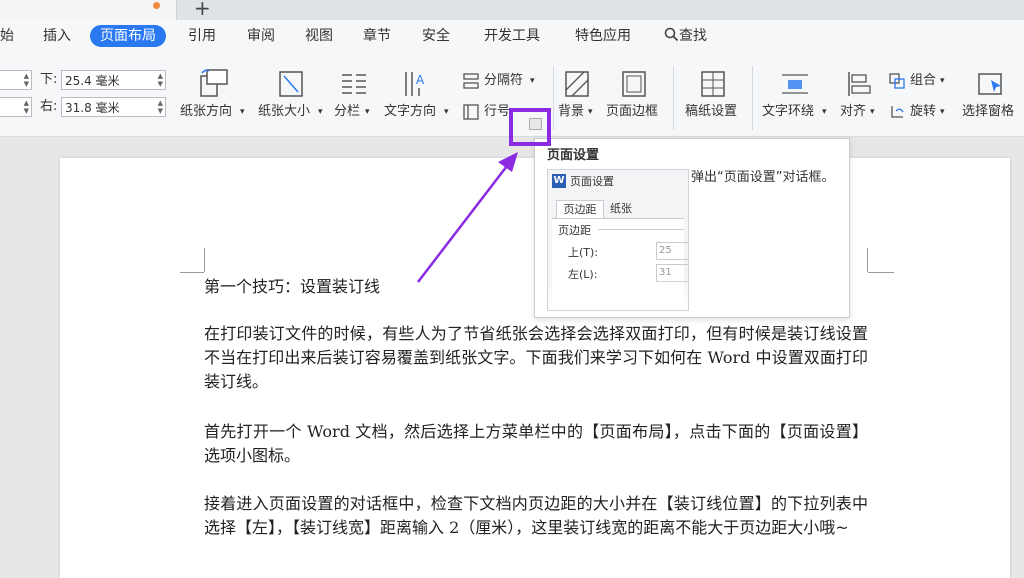 This screenshot has height=578, width=1024. Describe the element at coordinates (574, 230) in the screenshot. I see `preview-group-label: 页边距` at that location.